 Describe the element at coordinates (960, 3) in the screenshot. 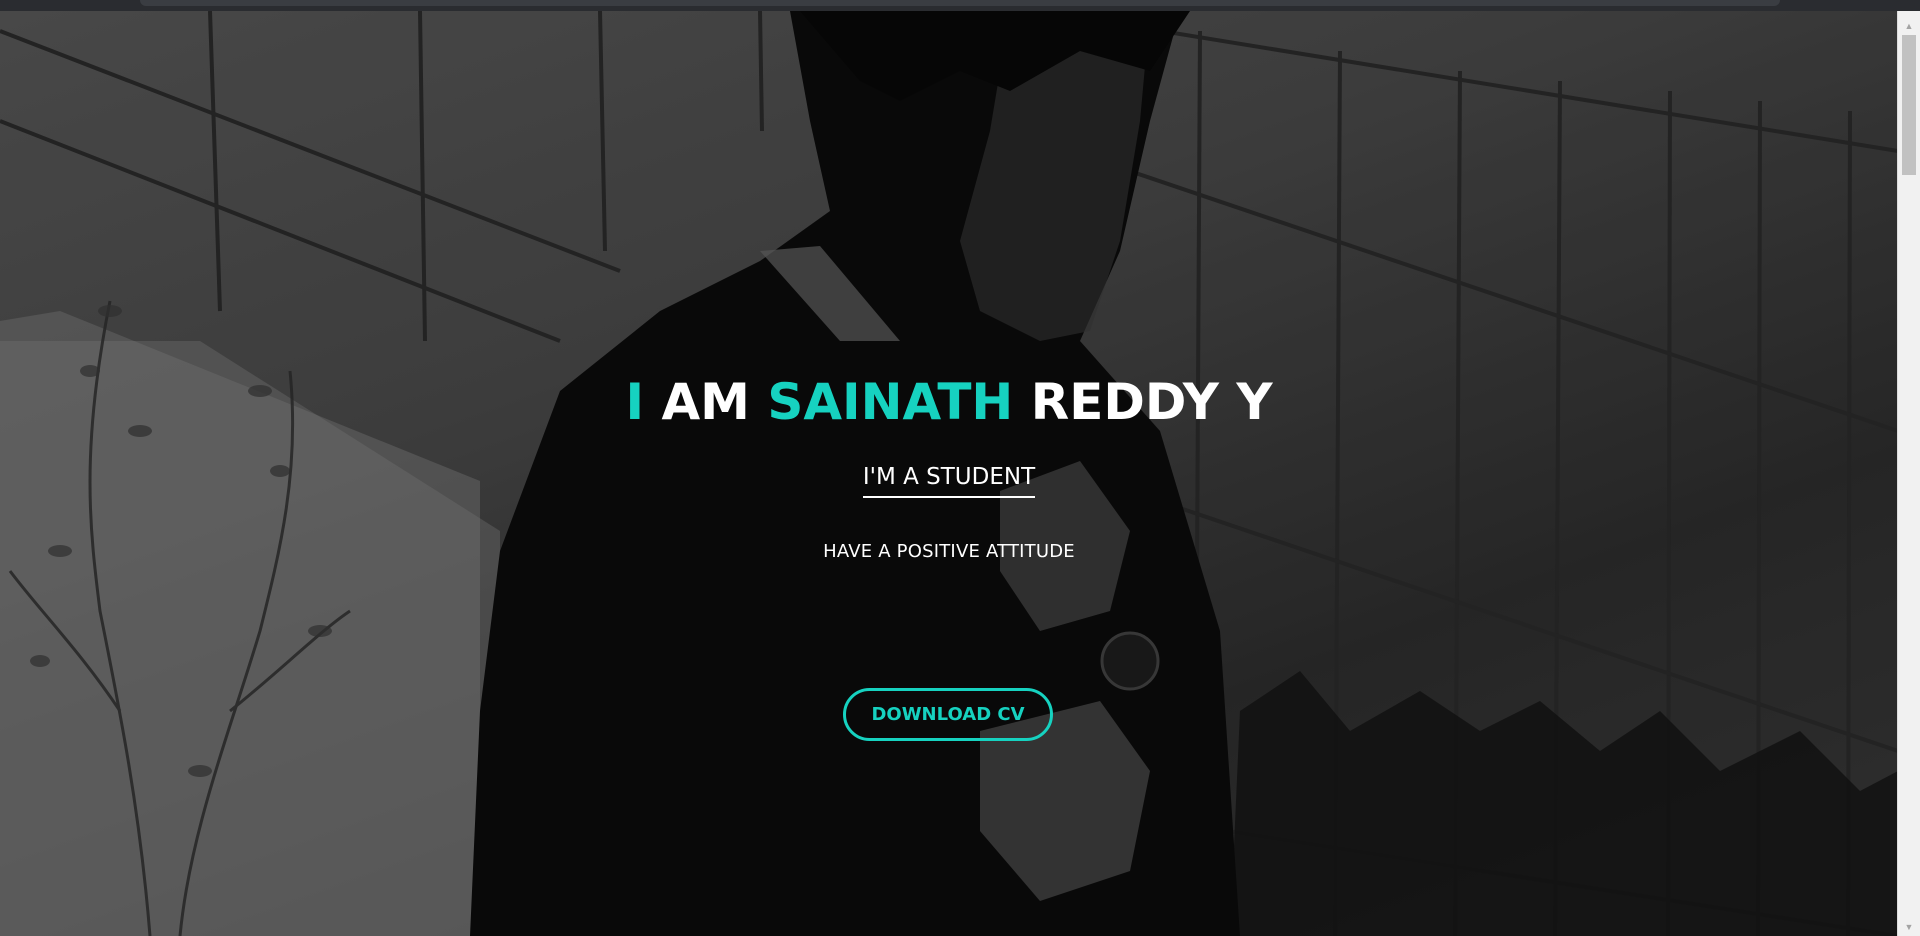

I see `browser-toolbar-edge` at that location.